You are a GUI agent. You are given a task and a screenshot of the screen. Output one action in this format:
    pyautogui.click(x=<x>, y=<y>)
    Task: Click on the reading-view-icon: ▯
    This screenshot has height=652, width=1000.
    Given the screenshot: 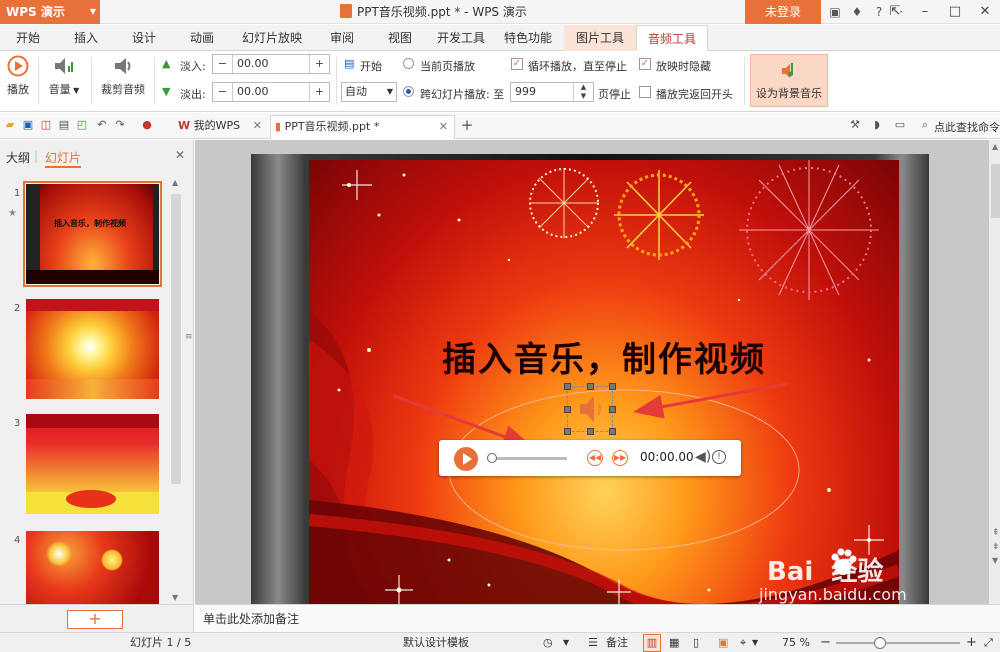 What is the action you would take?
    pyautogui.click(x=696, y=642)
    